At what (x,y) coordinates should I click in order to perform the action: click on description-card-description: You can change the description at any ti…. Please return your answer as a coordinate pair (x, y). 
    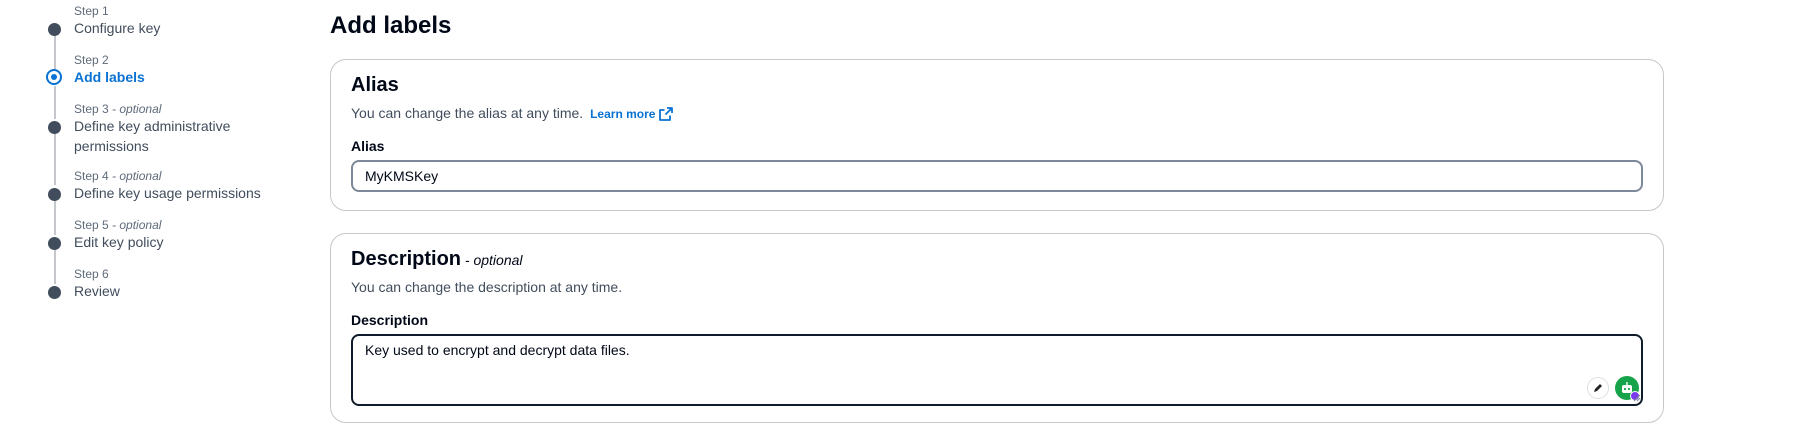
    Looking at the image, I should click on (487, 287).